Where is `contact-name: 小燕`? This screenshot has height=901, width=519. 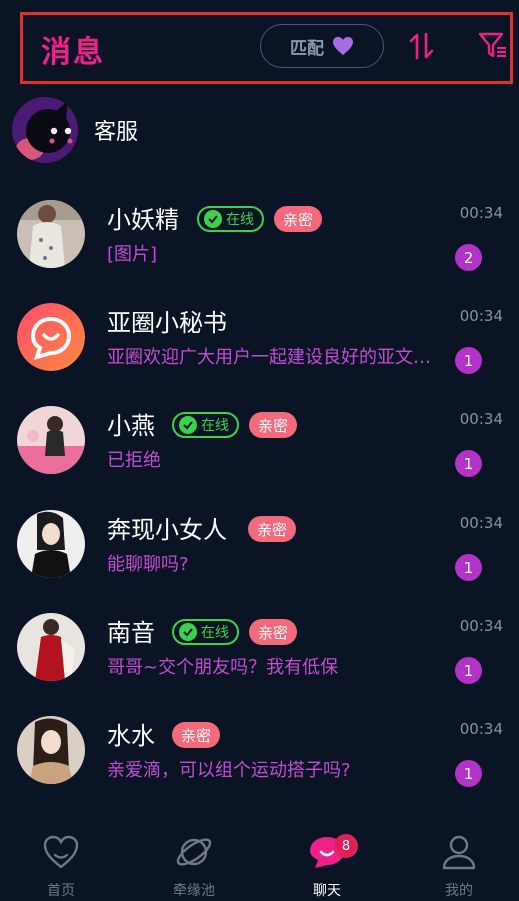 contact-name: 小燕 is located at coordinates (131, 426).